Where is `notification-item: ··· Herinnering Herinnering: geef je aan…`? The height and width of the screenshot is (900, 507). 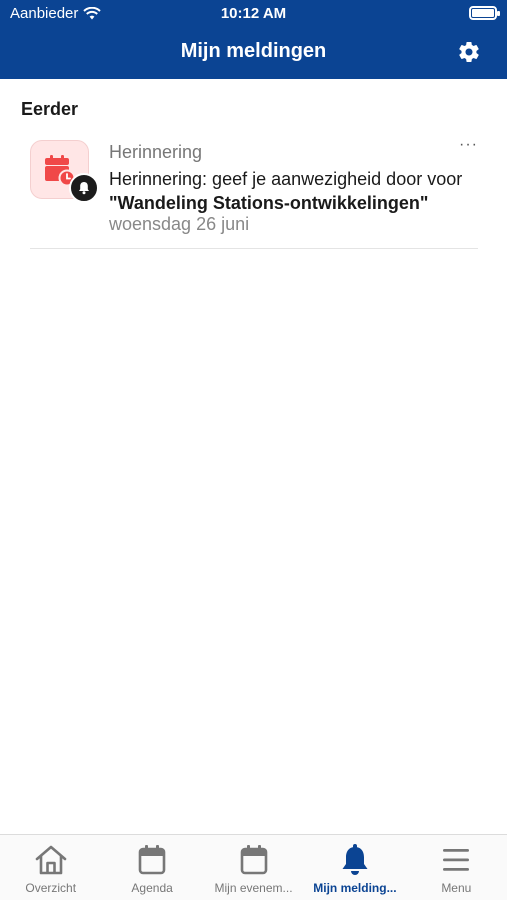
notification-item: ··· Herinnering Herinnering: geef je aan… is located at coordinates (255, 192).